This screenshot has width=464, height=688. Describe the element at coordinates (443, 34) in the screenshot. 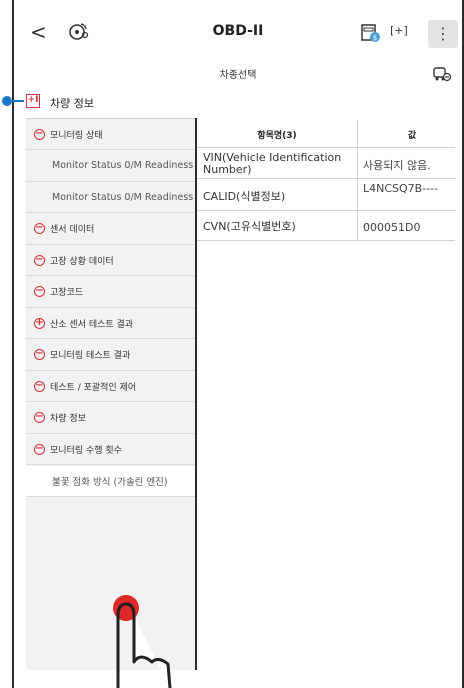

I see `more-menu-button: ⋮` at that location.